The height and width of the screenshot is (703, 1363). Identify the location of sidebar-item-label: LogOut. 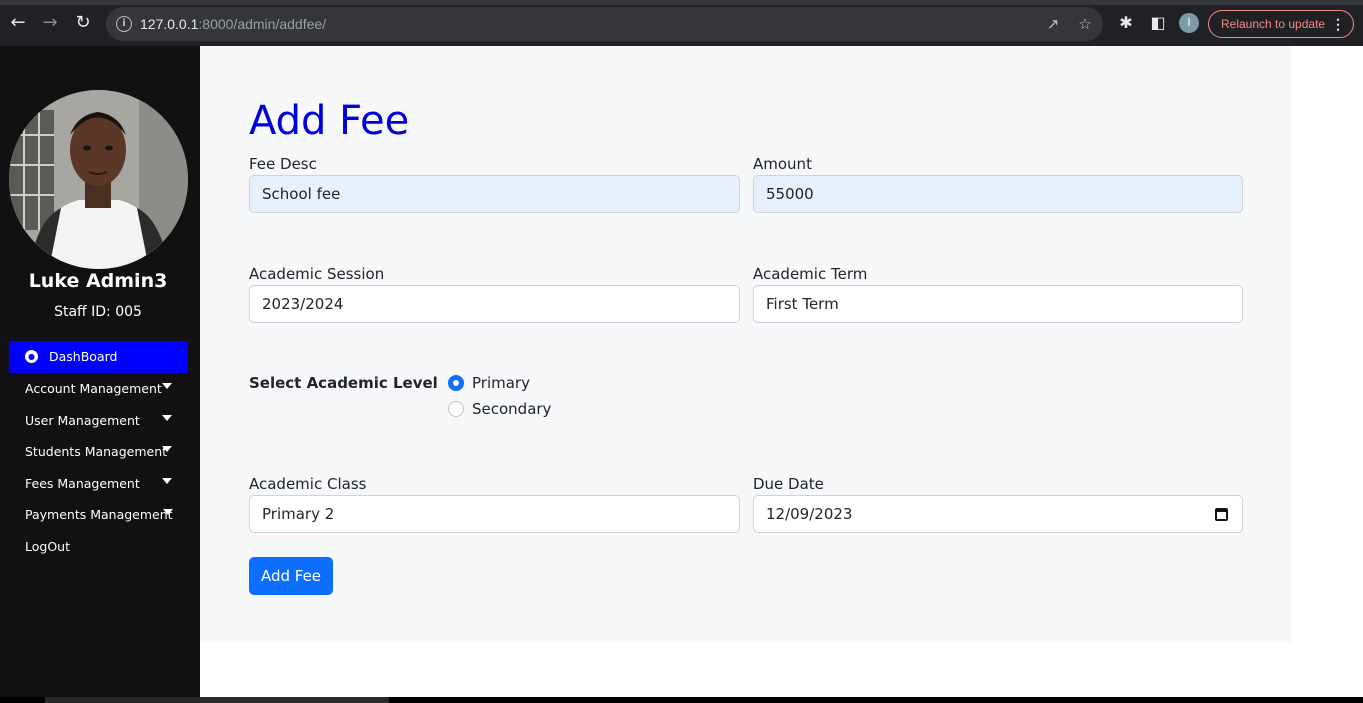
(47, 546).